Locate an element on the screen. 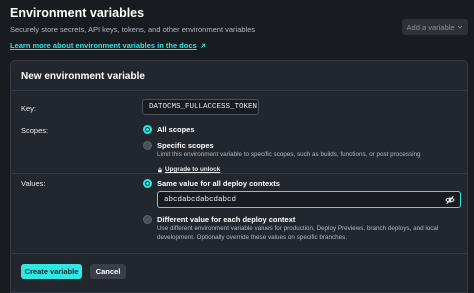 Image resolution: width=474 pixels, height=293 pixels. add-variable-label: Add a variable is located at coordinates (430, 27).